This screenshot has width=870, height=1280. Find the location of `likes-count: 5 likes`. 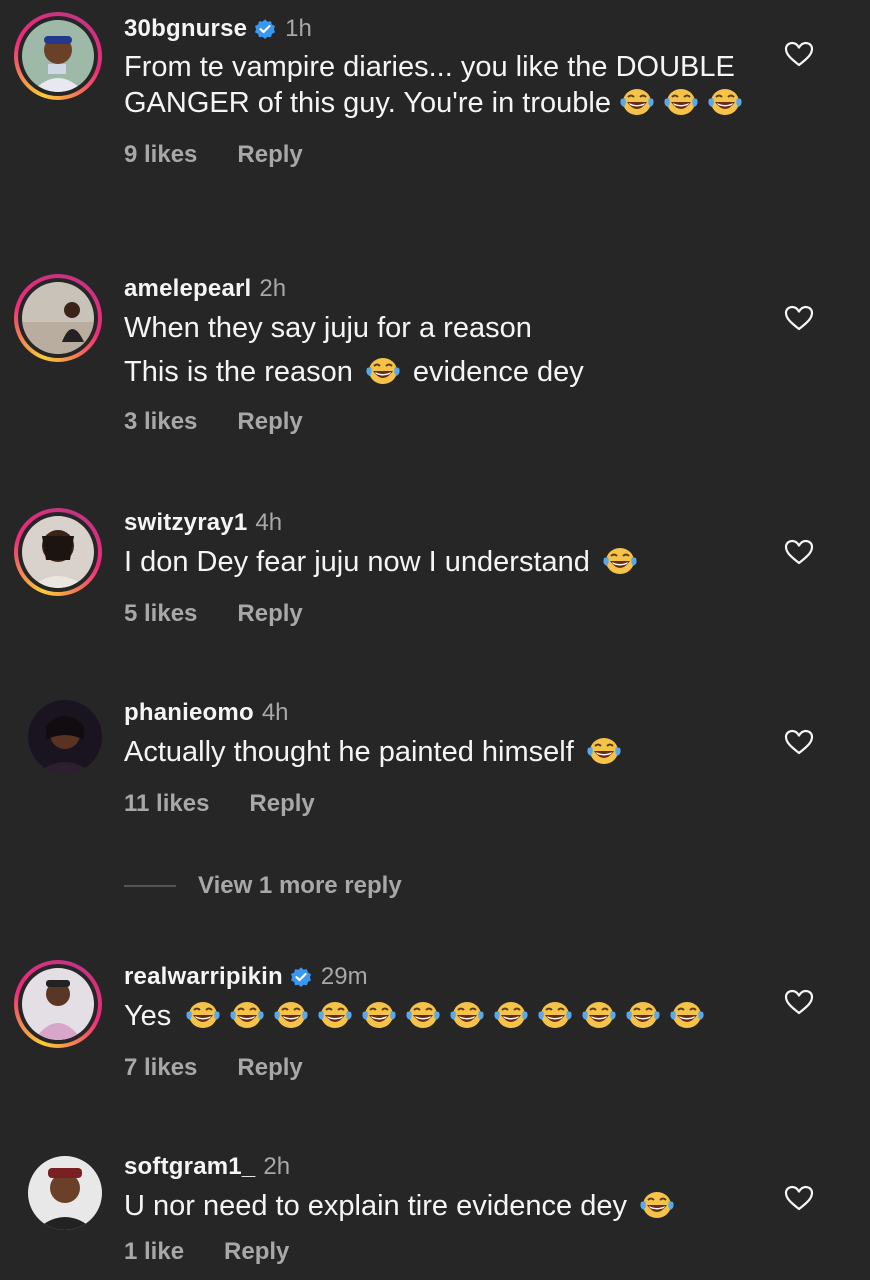

likes-count: 5 likes is located at coordinates (160, 614).